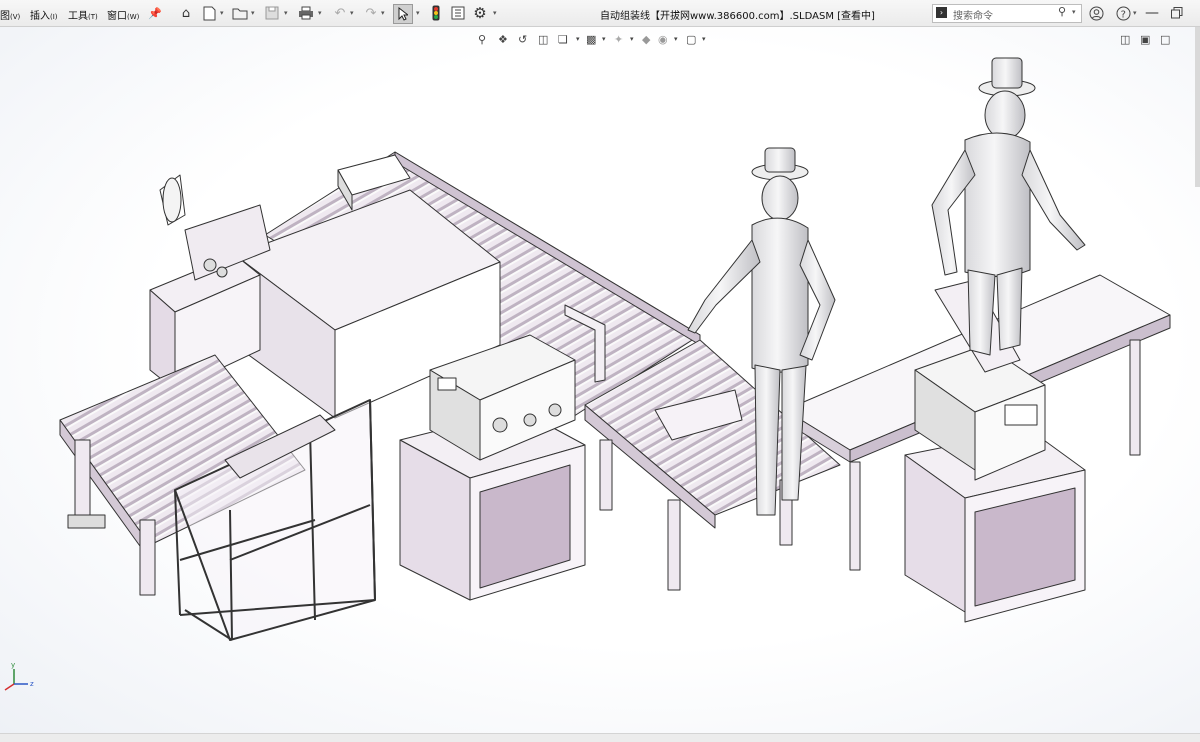  Describe the element at coordinates (13, 665) in the screenshot. I see `triad-y-label: y` at that location.